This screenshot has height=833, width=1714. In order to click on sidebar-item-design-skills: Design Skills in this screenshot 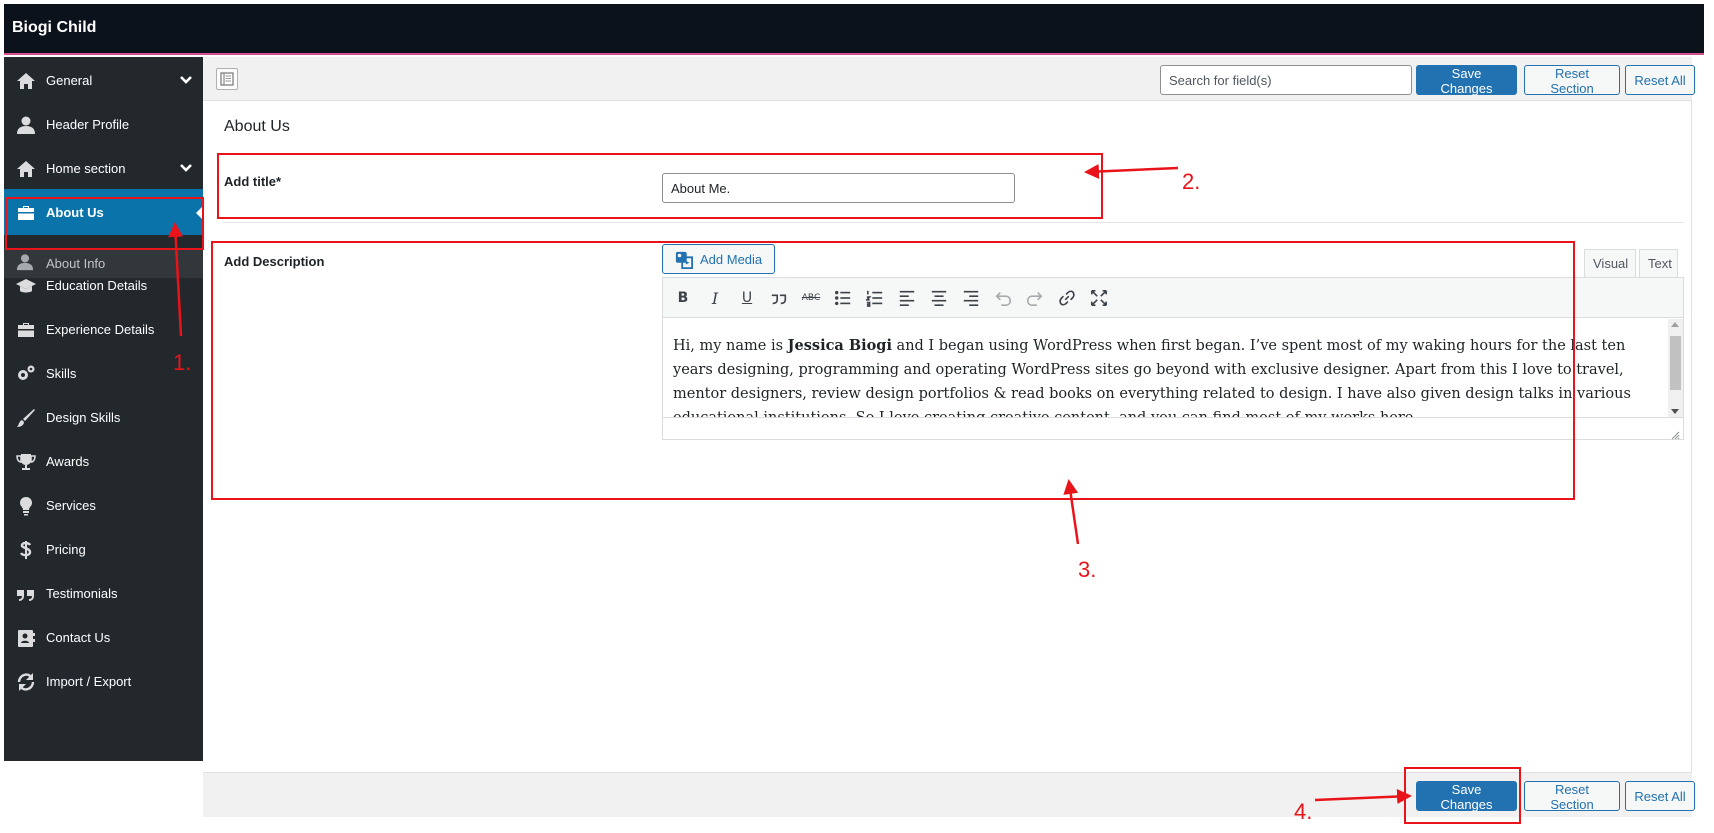, I will do `click(103, 418)`.